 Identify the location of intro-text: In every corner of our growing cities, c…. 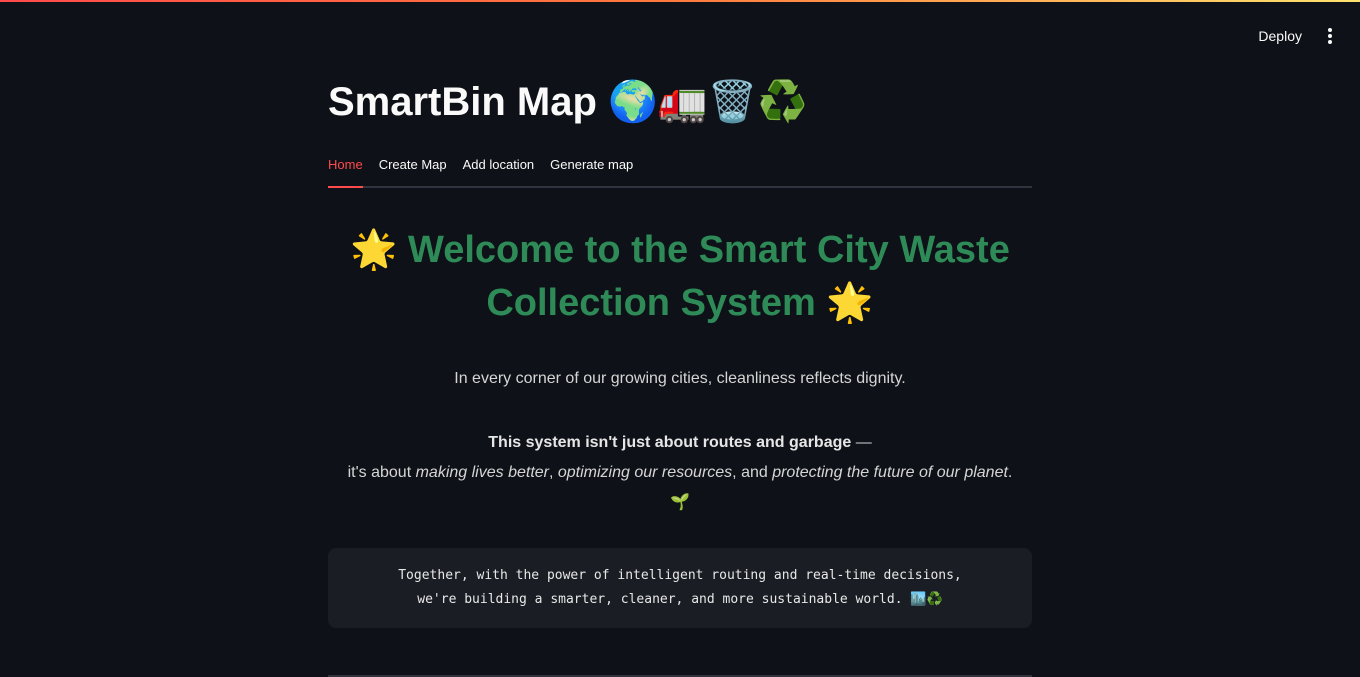
(680, 378).